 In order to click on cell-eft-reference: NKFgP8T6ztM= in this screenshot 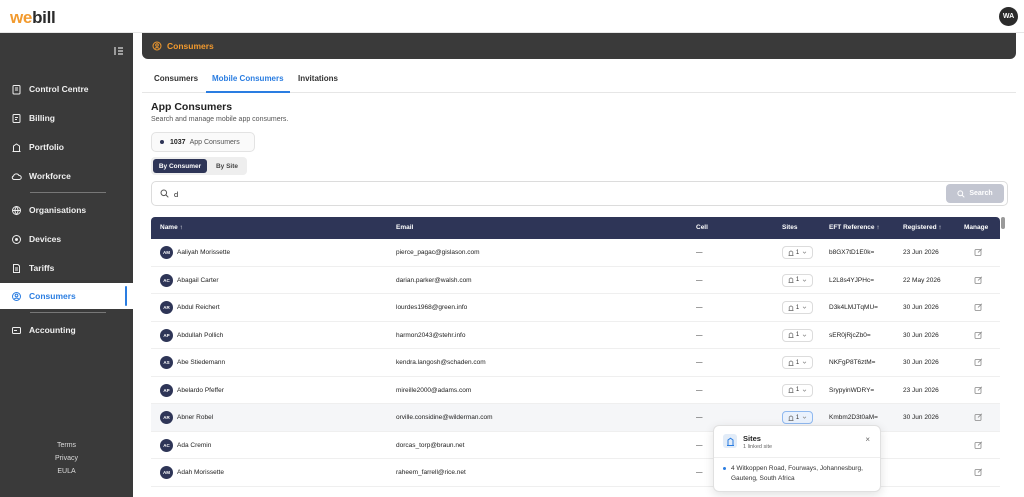, I will do `click(852, 362)`.